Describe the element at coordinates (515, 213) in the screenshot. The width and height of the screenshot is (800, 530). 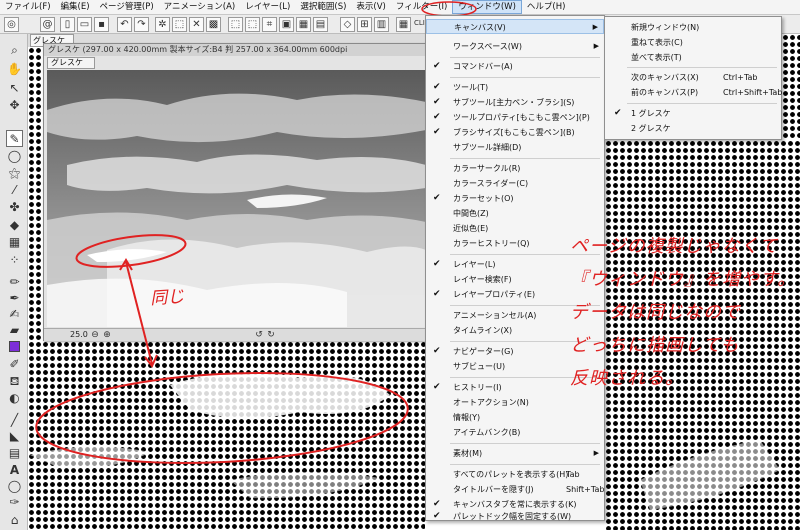
I see `wm-intermediate-color: 中間色(Z)` at that location.